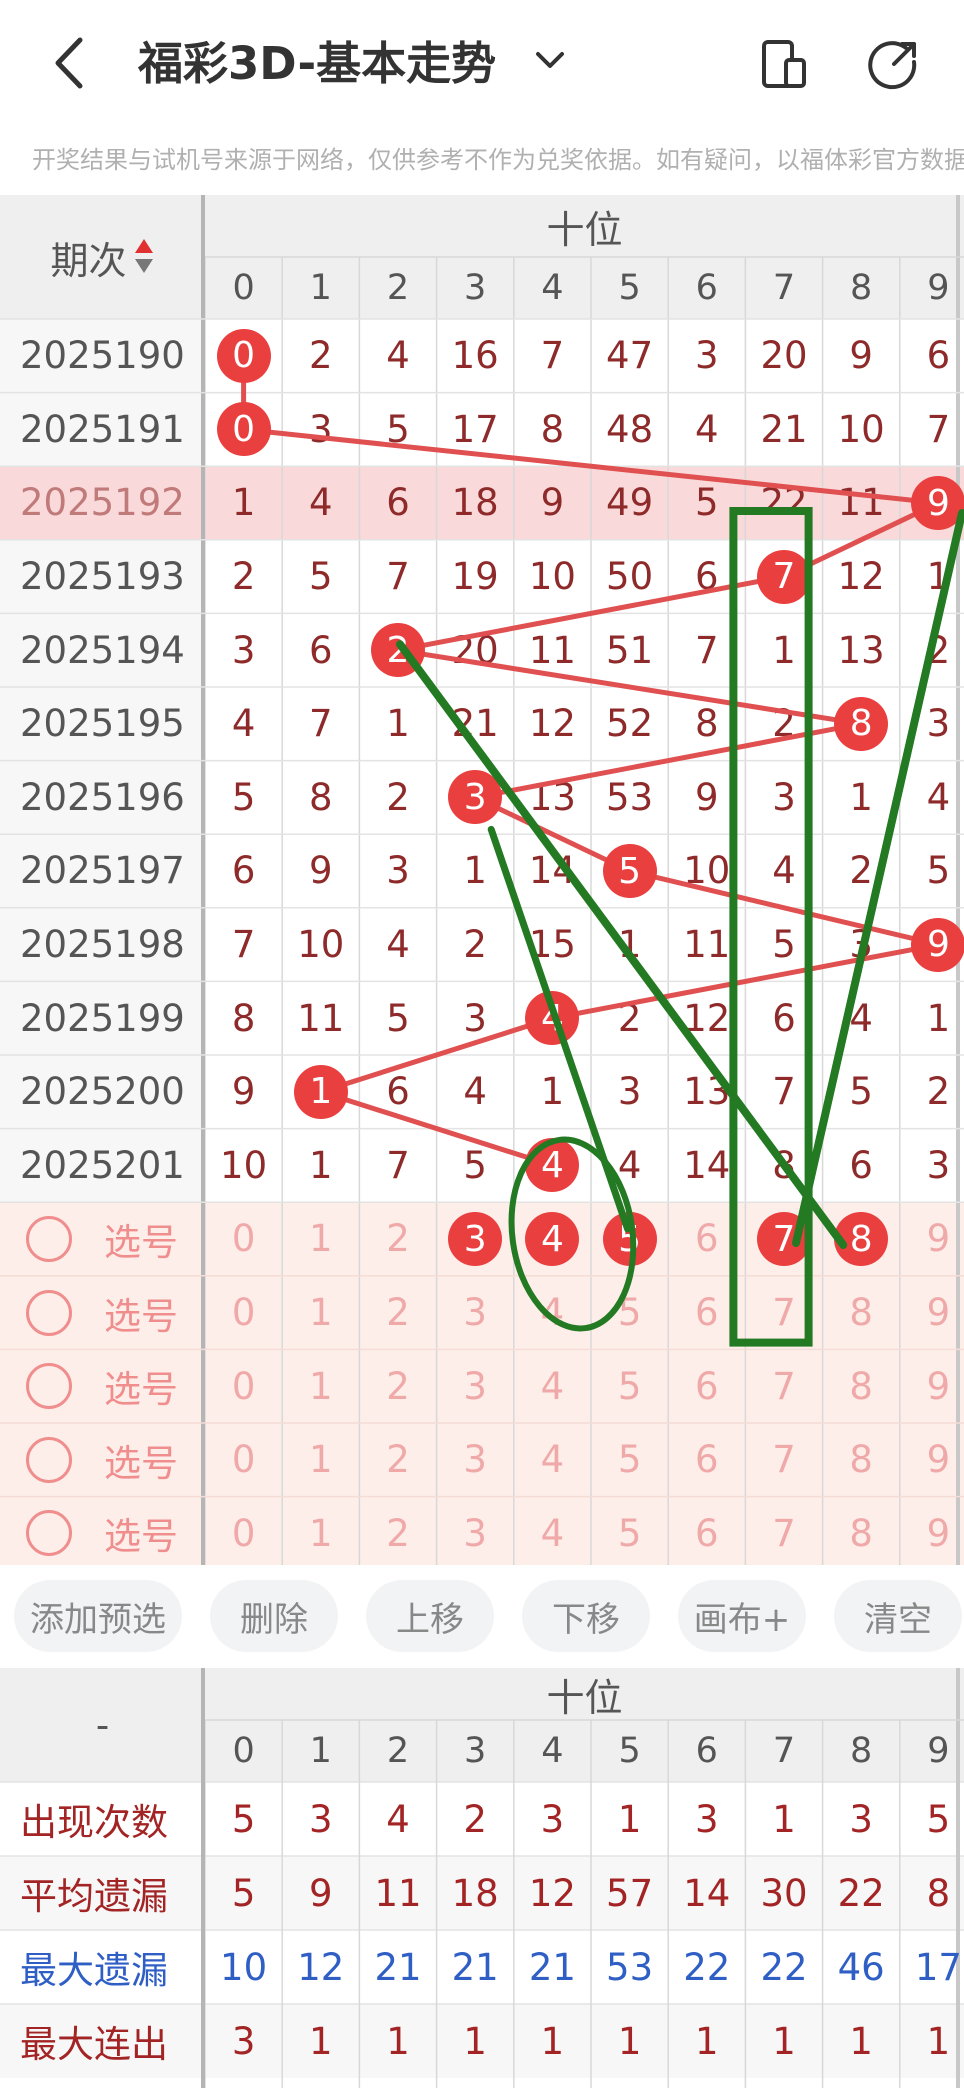 This screenshot has width=964, height=2088. What do you see at coordinates (243, 945) in the screenshot?
I see `omission-cell: 7` at bounding box center [243, 945].